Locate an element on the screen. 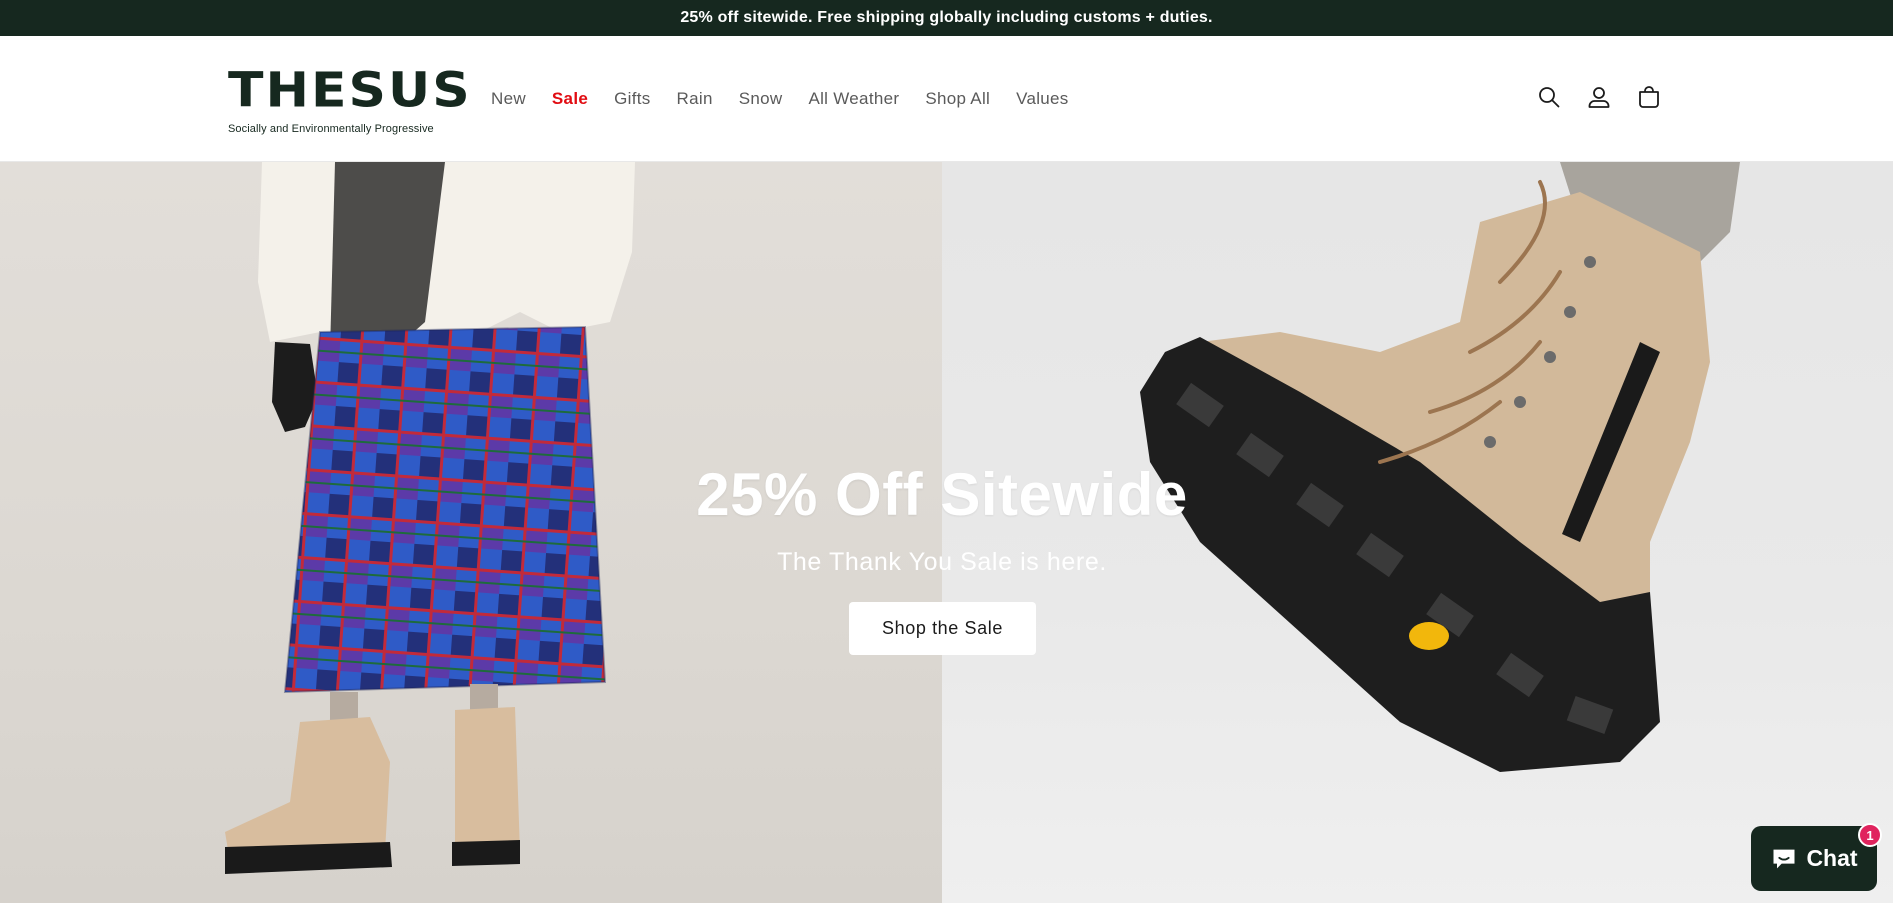  chat-bubble-icon is located at coordinates (1784, 858).